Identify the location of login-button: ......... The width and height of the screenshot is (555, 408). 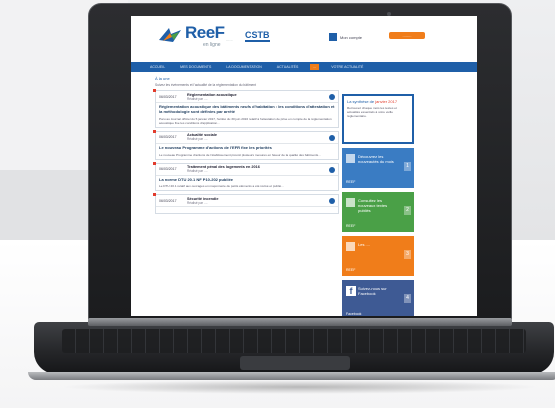
(407, 35).